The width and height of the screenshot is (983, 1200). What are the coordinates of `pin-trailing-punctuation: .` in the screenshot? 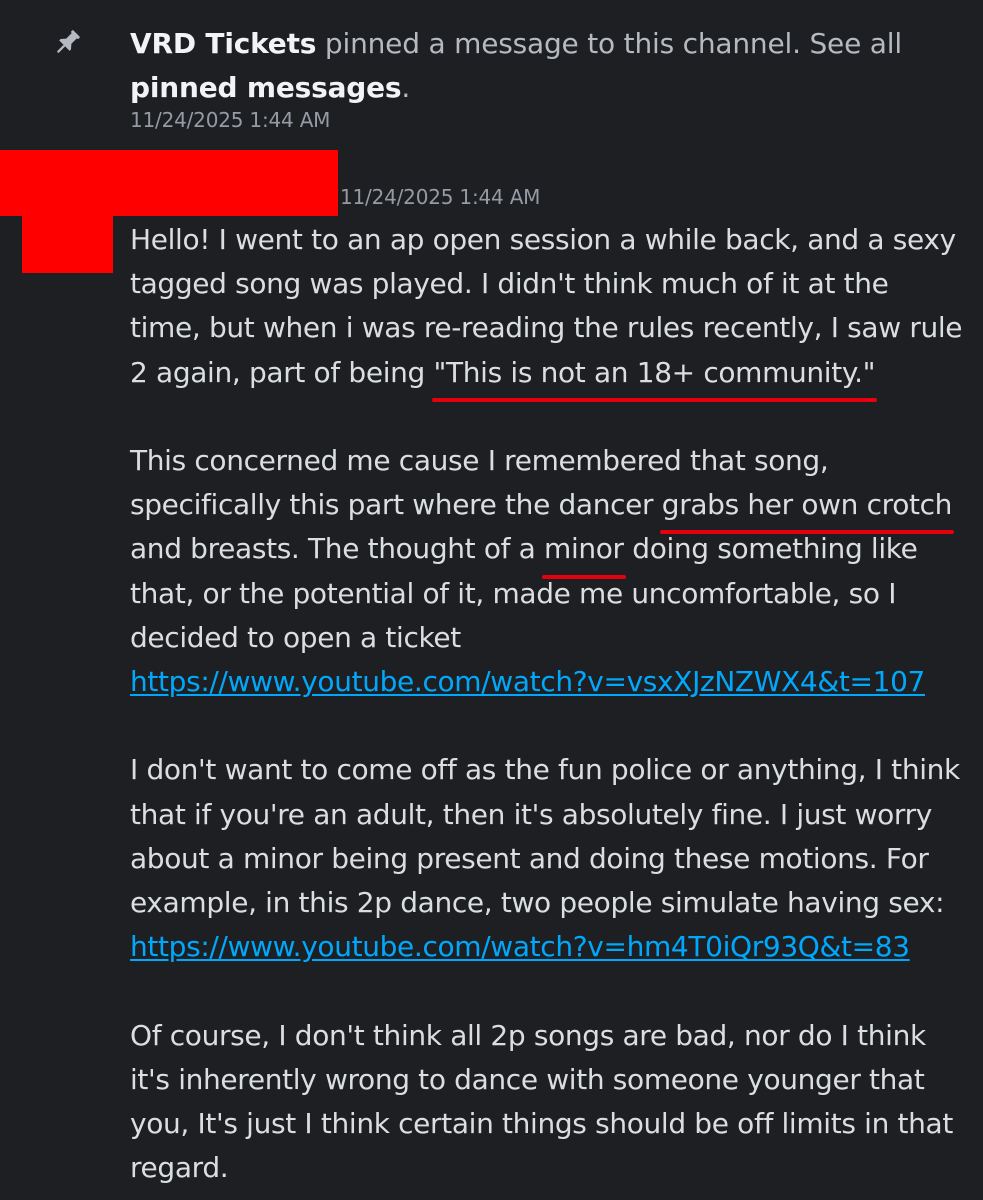 It's located at (406, 87).